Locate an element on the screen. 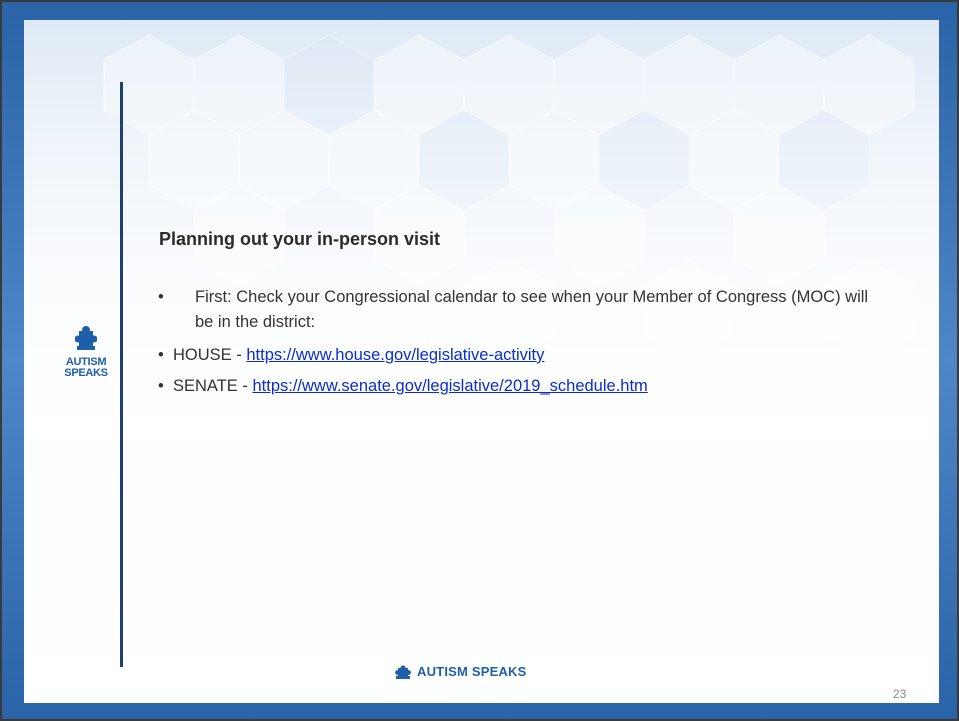  bottom-band is located at coordinates (481, 658).